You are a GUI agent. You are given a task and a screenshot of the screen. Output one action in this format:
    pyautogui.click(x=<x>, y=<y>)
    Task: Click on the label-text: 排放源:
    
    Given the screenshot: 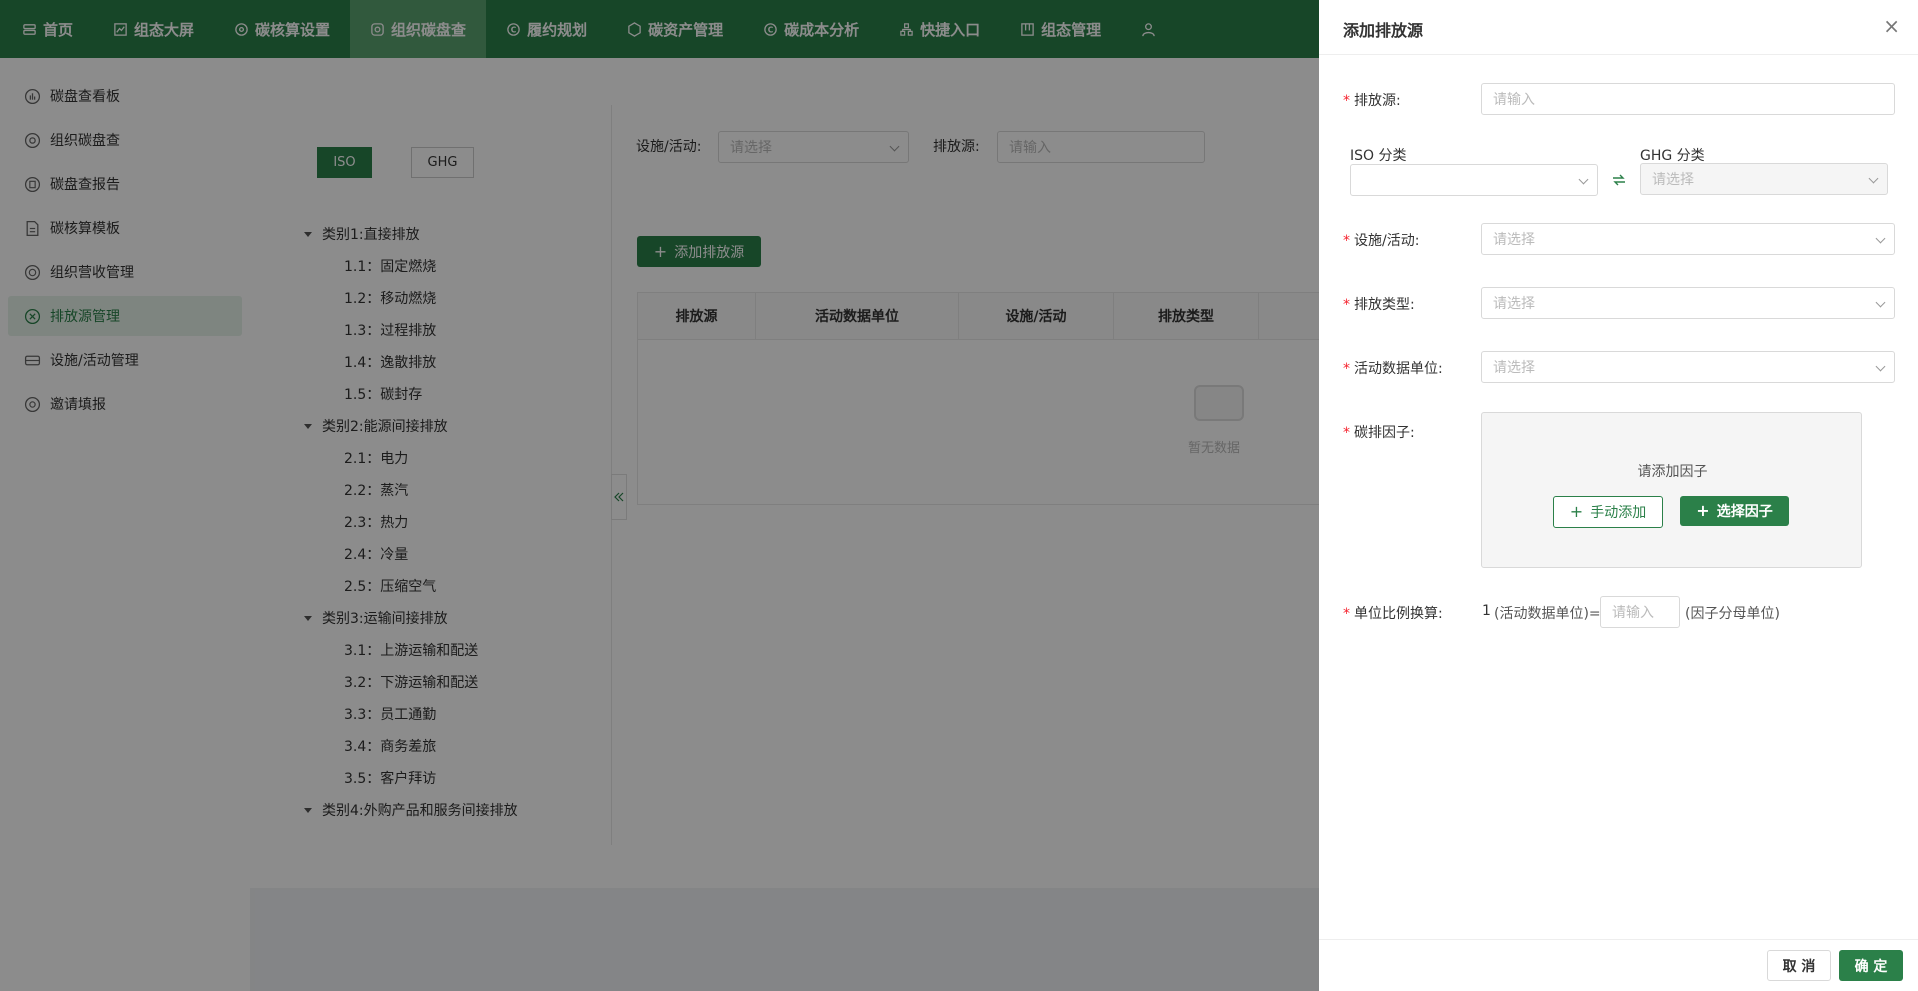 What is the action you would take?
    pyautogui.click(x=1377, y=101)
    